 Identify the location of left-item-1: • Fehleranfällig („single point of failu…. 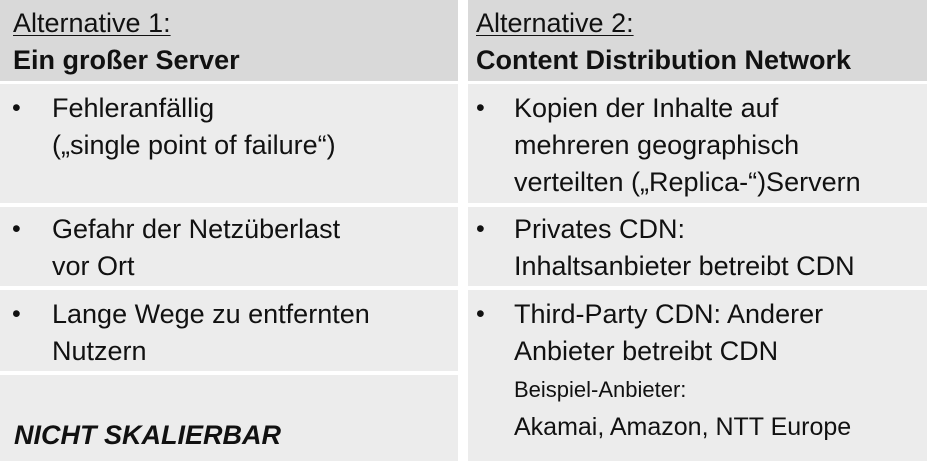
(229, 143).